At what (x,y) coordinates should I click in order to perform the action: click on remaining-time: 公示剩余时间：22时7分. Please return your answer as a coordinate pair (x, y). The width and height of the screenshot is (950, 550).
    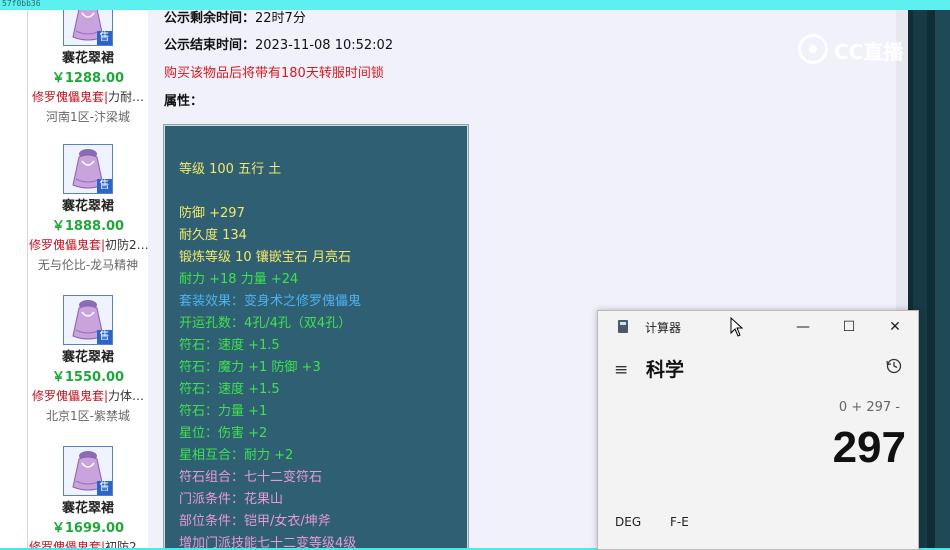
    Looking at the image, I should click on (235, 18).